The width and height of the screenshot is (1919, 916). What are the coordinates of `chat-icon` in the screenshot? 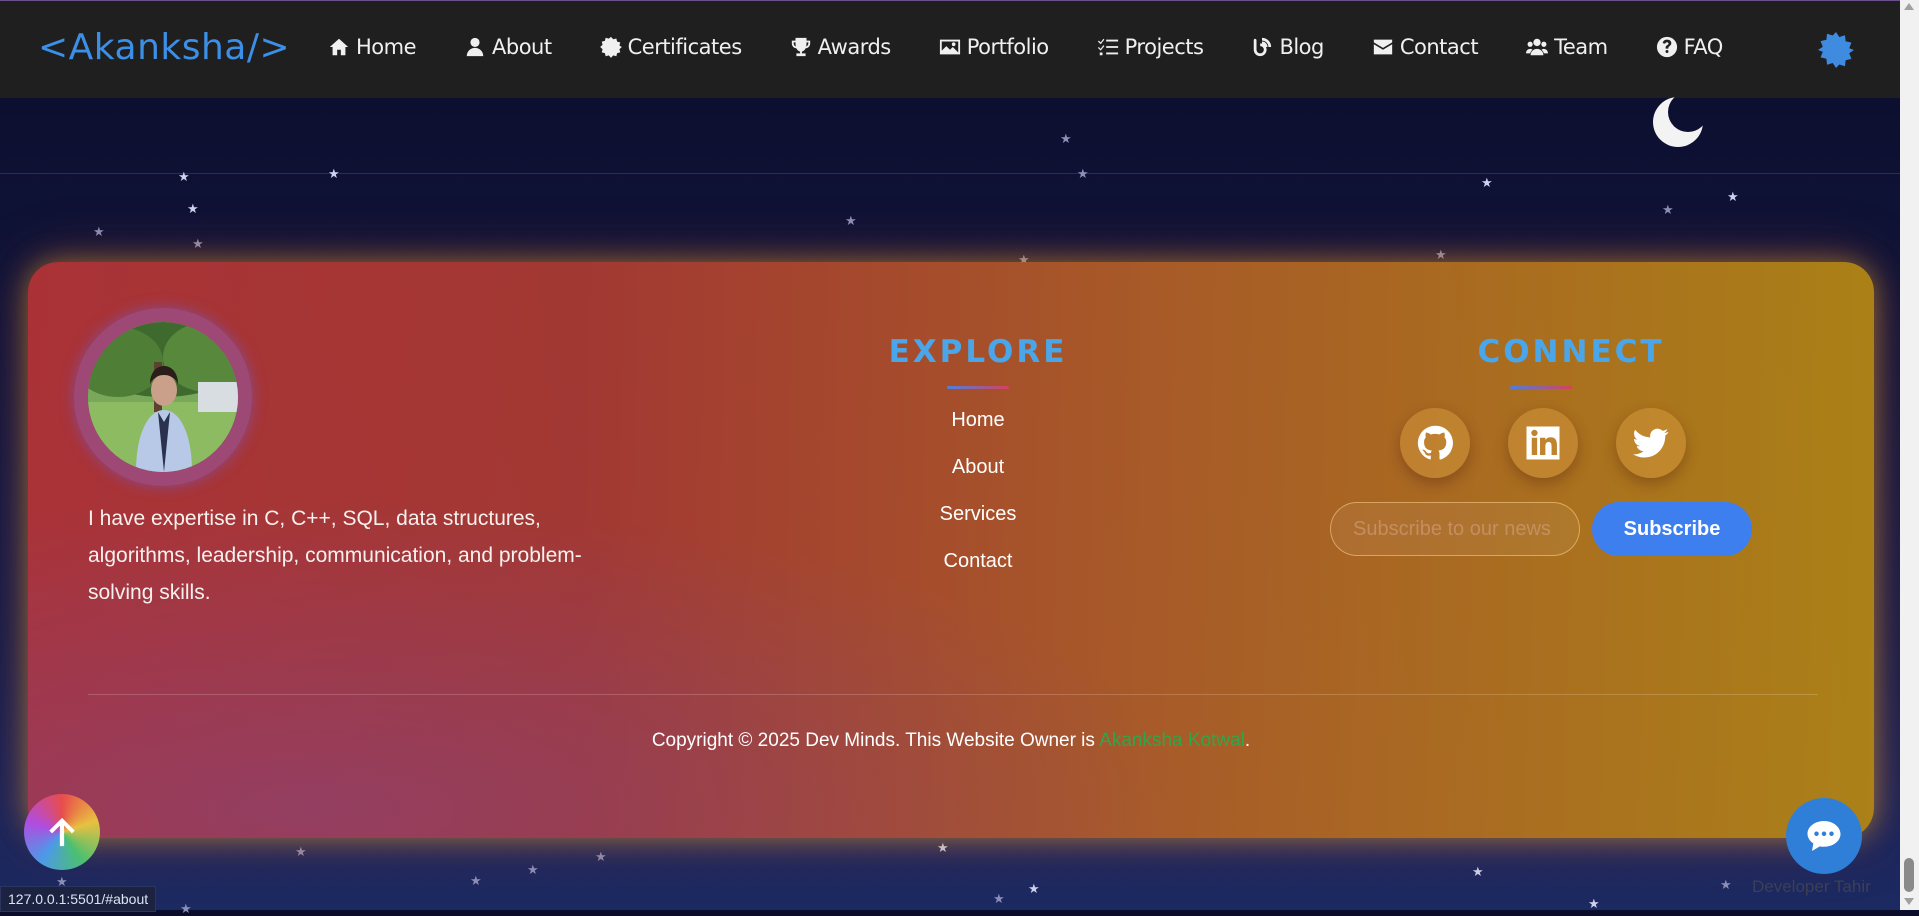 It's located at (1824, 836).